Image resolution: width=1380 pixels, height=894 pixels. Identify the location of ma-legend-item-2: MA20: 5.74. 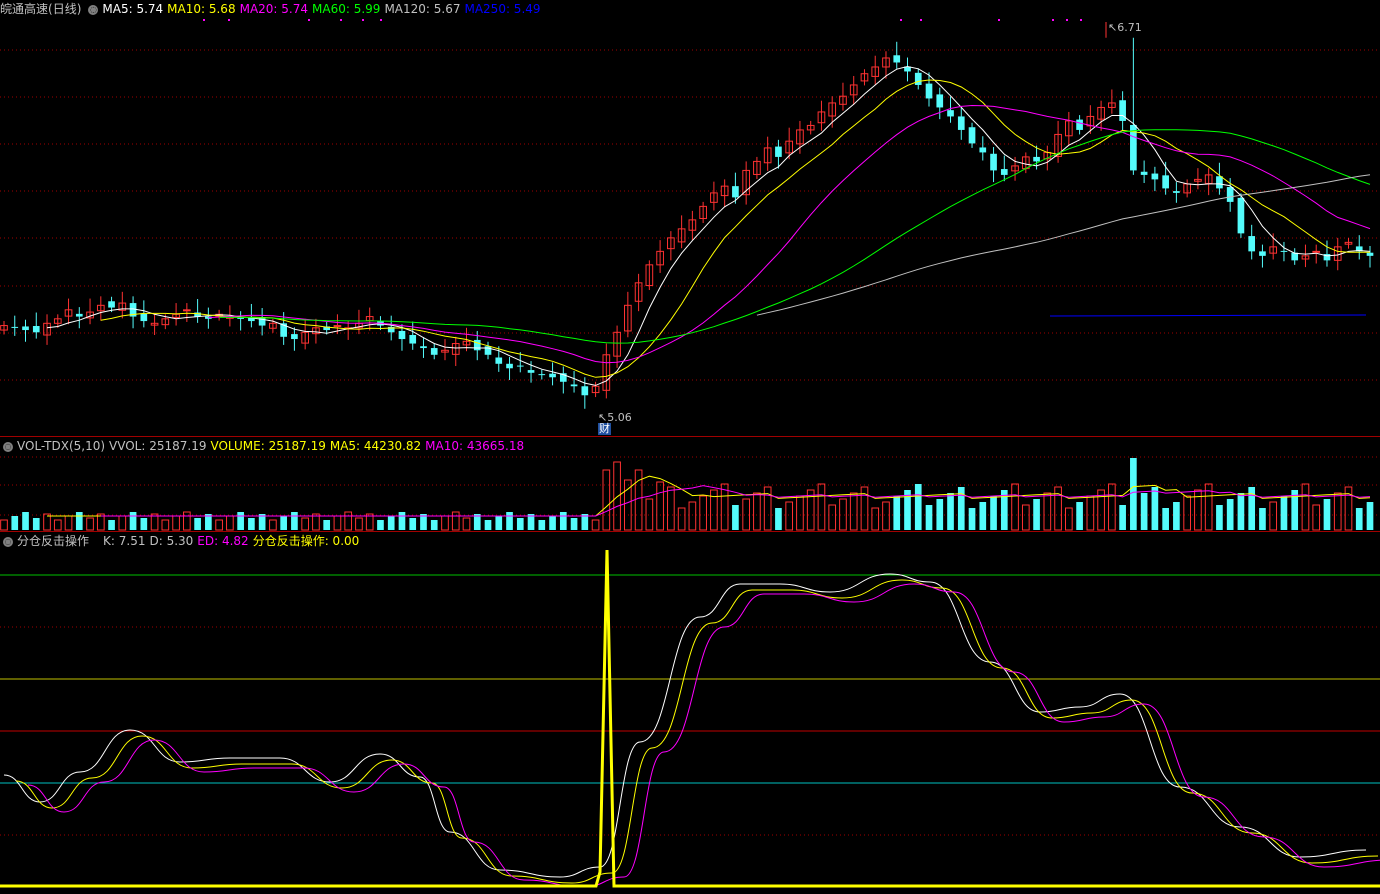
(274, 9).